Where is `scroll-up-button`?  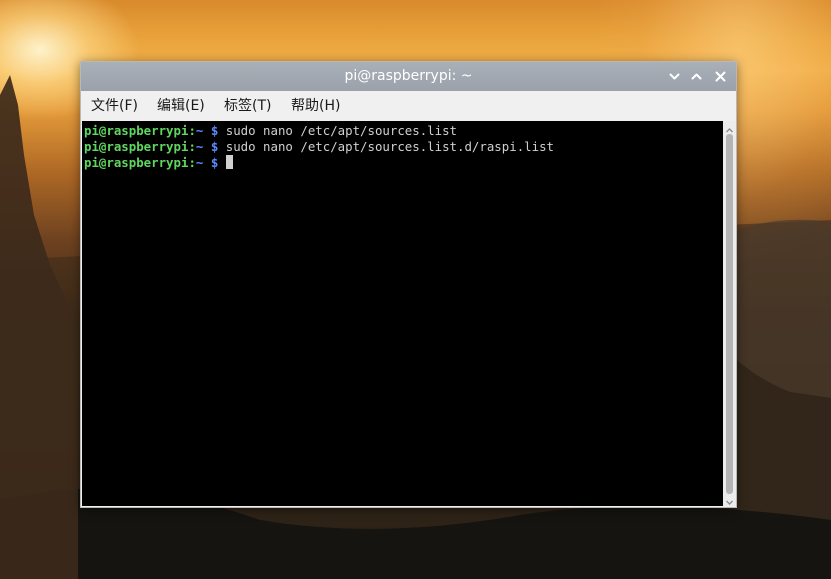 scroll-up-button is located at coordinates (729, 127).